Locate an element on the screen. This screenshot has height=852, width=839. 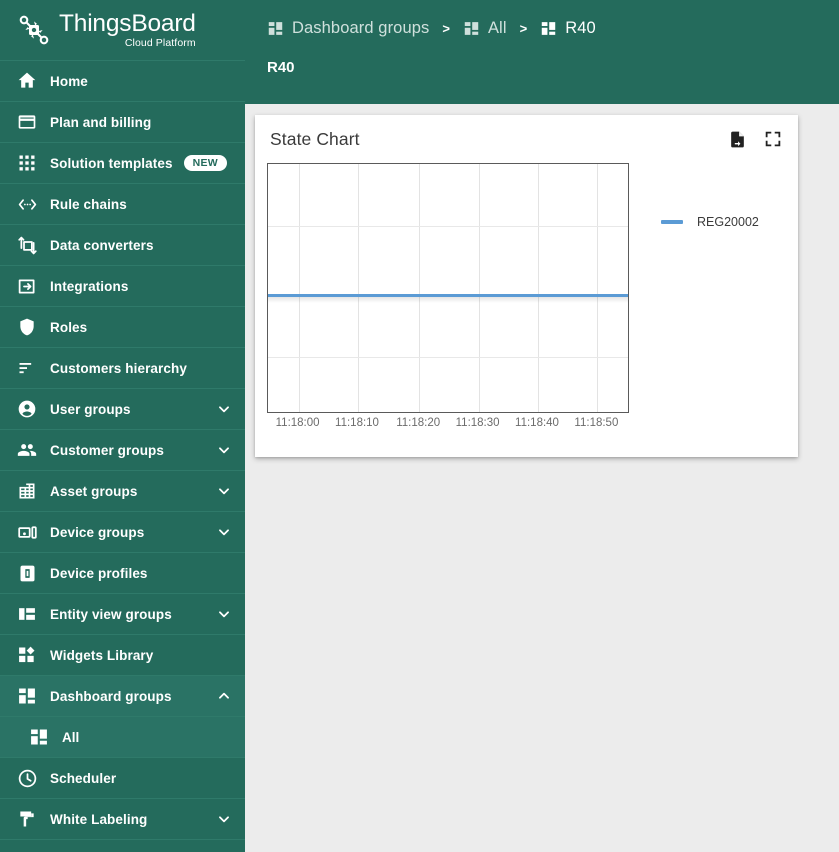
hierarchy-icon is located at coordinates (27, 368).